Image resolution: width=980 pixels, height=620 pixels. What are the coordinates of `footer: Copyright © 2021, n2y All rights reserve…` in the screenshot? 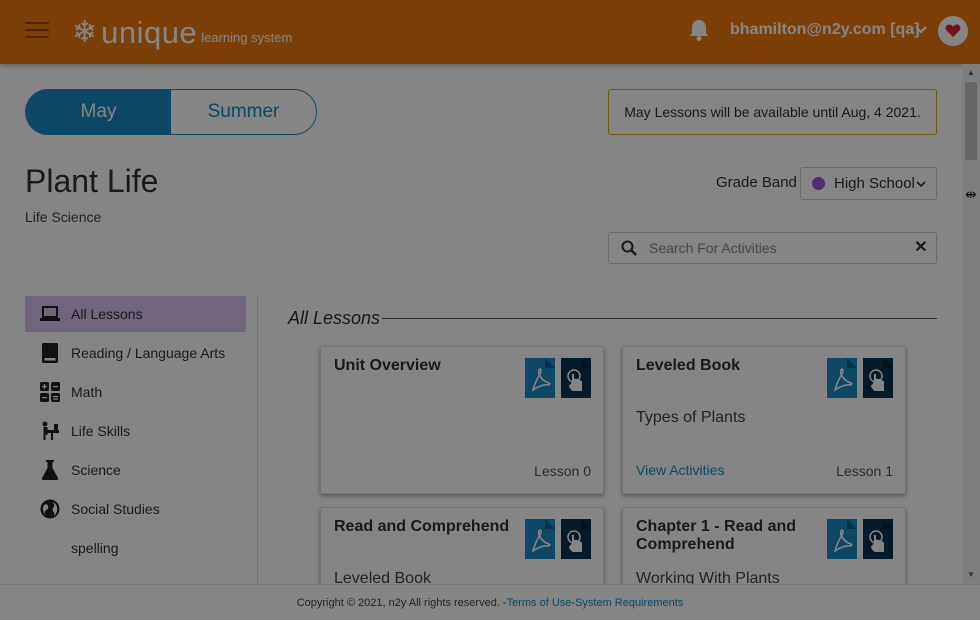 It's located at (490, 602).